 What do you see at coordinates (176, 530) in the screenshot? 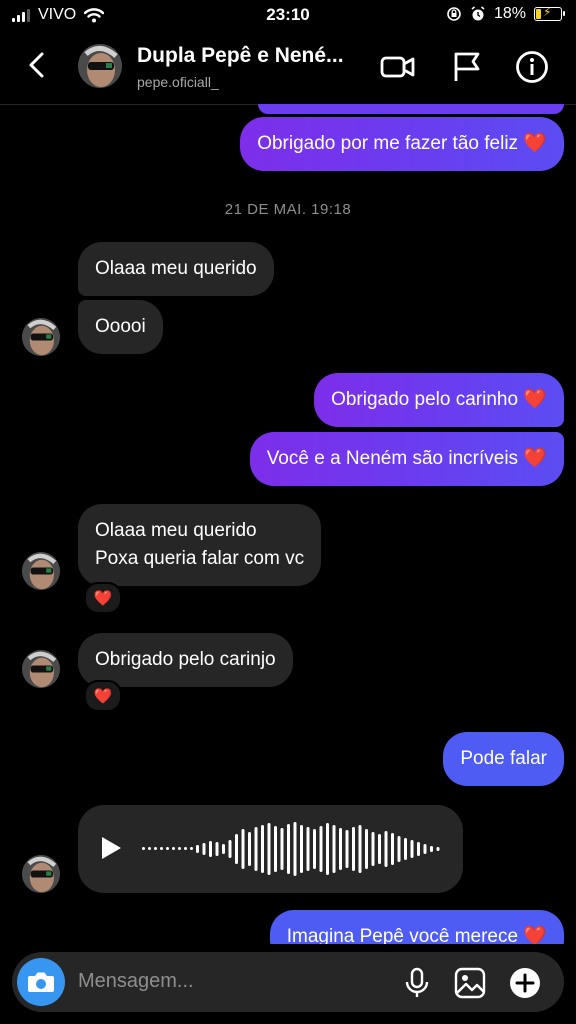
I see `message-text-line: Olaaa meu querido` at bounding box center [176, 530].